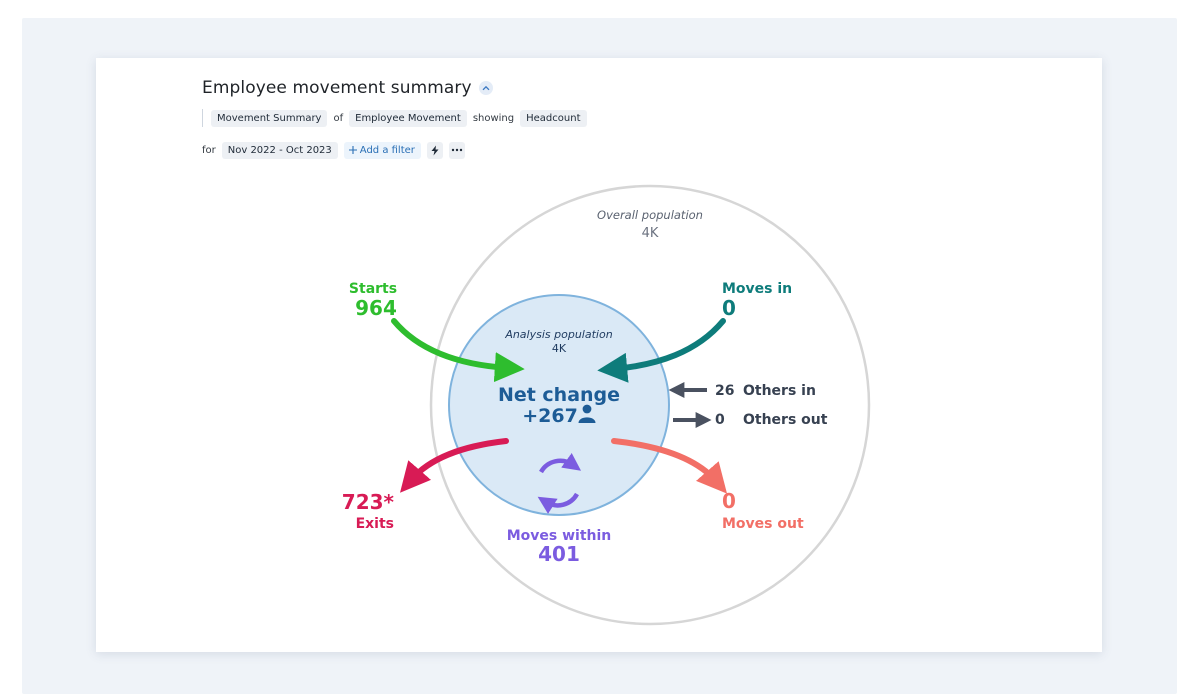 Image resolution: width=1200 pixels, height=700 pixels. I want to click on exits-label: Exits, so click(375, 524).